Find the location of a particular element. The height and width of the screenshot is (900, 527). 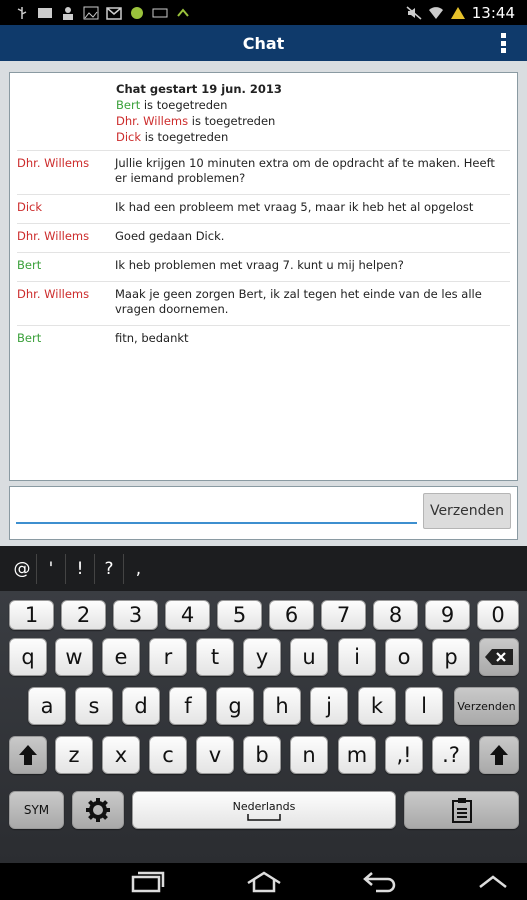

key-period: .? is located at coordinates (451, 755).